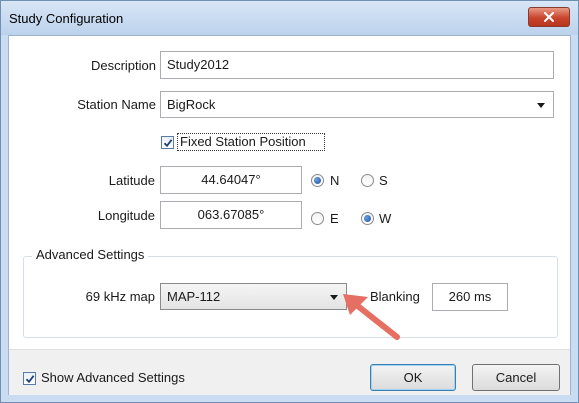 The height and width of the screenshot is (403, 579). Describe the element at coordinates (383, 180) in the screenshot. I see `south-label: S` at that location.